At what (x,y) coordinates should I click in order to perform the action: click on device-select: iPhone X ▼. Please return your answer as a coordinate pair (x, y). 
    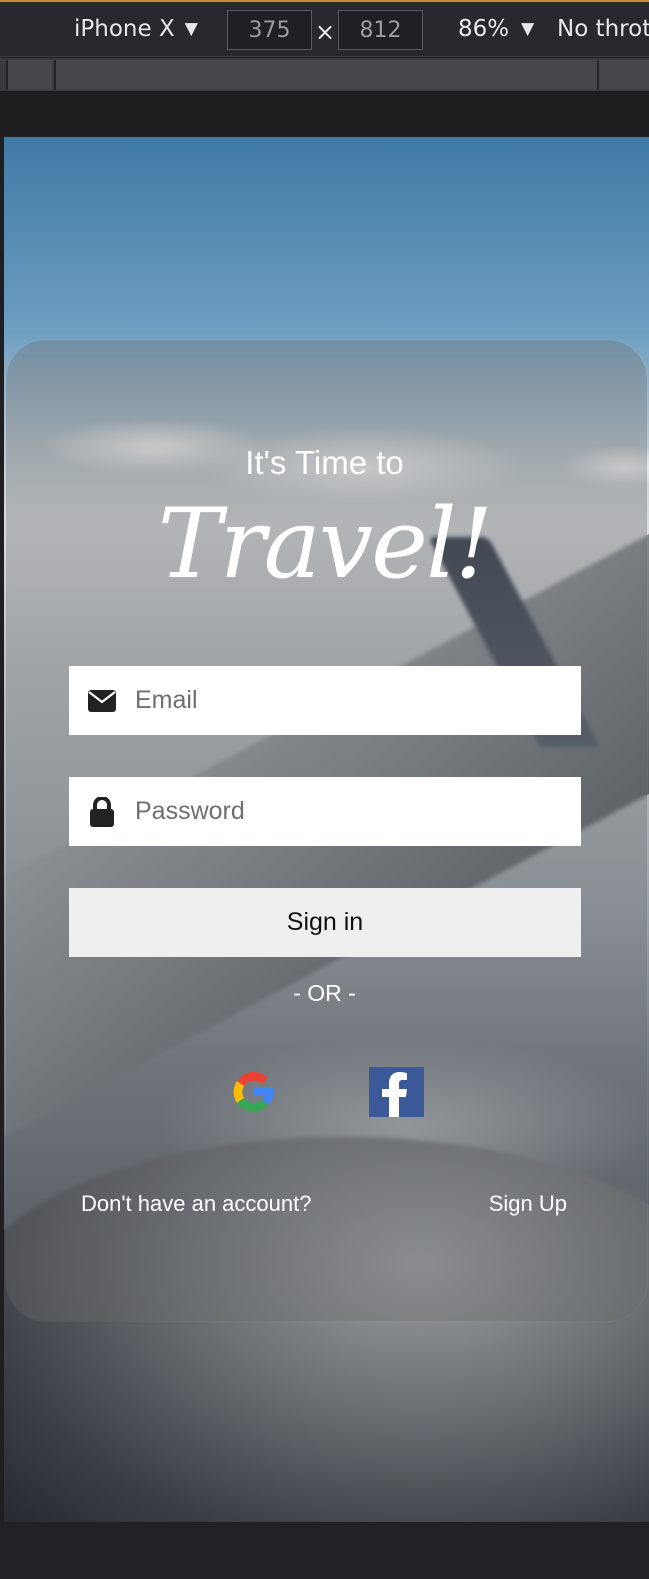
    Looking at the image, I should click on (136, 29).